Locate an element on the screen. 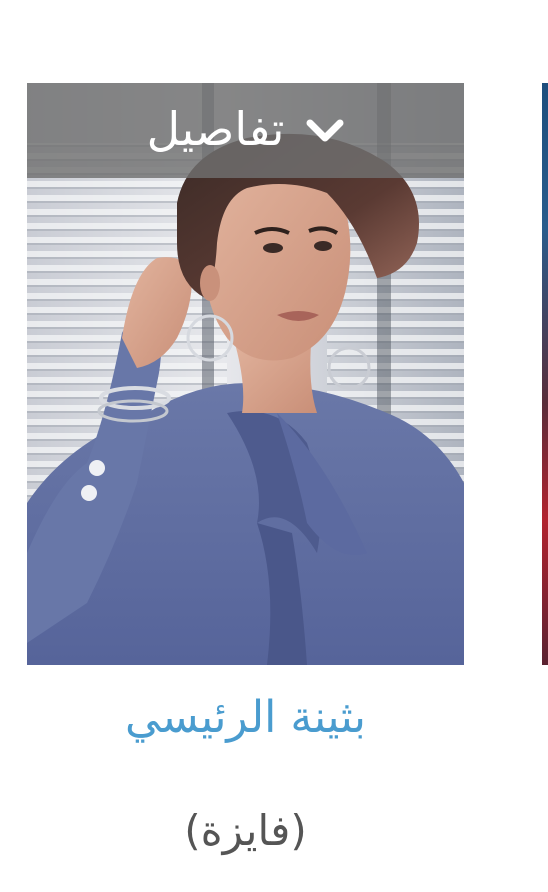  cast-role: (فايزة) is located at coordinates (245, 830).